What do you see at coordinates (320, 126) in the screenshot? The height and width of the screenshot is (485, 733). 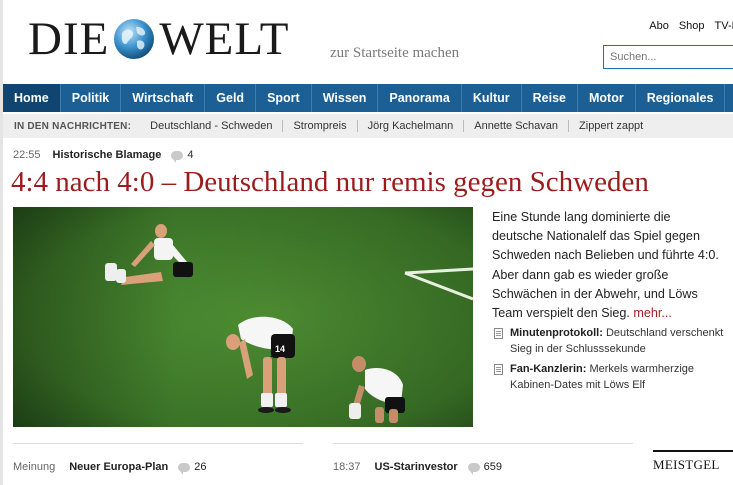 I see `ticker-link-strompreis: Strompreis` at bounding box center [320, 126].